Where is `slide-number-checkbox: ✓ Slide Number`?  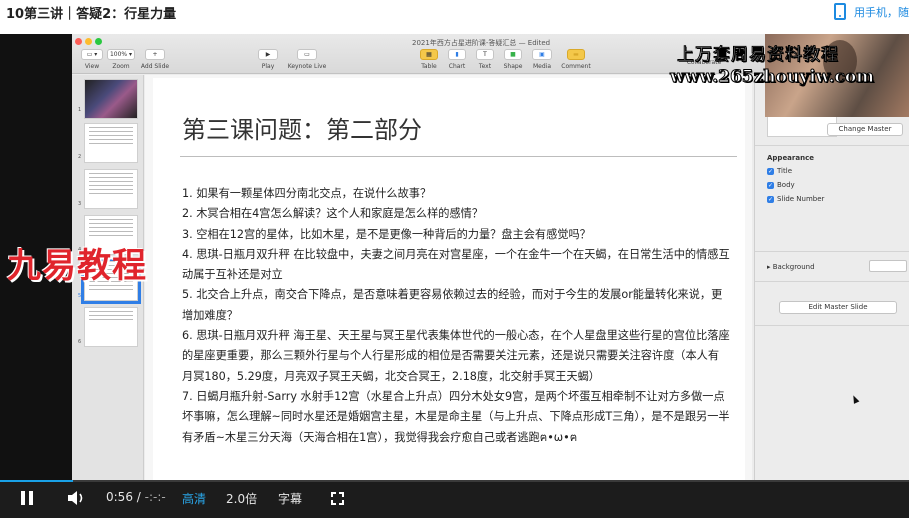
slide-number-checkbox: ✓ Slide Number is located at coordinates (795, 199).